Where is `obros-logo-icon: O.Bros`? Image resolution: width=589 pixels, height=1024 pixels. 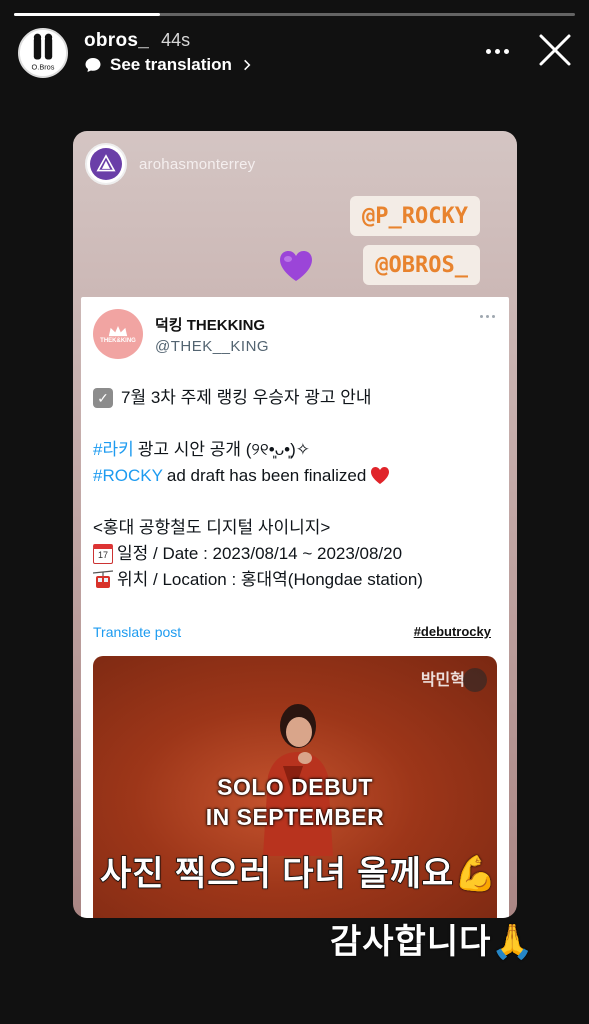
obros-logo-icon: O.Bros is located at coordinates (43, 53).